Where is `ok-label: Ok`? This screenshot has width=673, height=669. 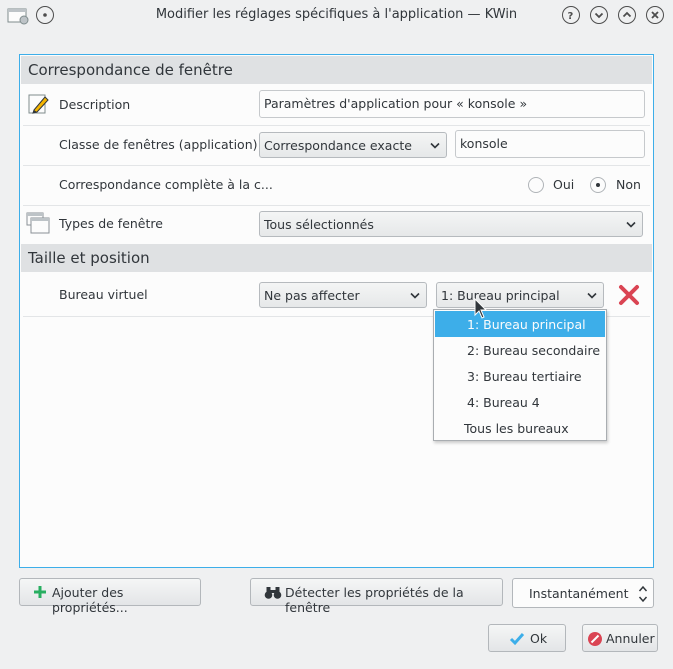
ok-label: Ok is located at coordinates (539, 638).